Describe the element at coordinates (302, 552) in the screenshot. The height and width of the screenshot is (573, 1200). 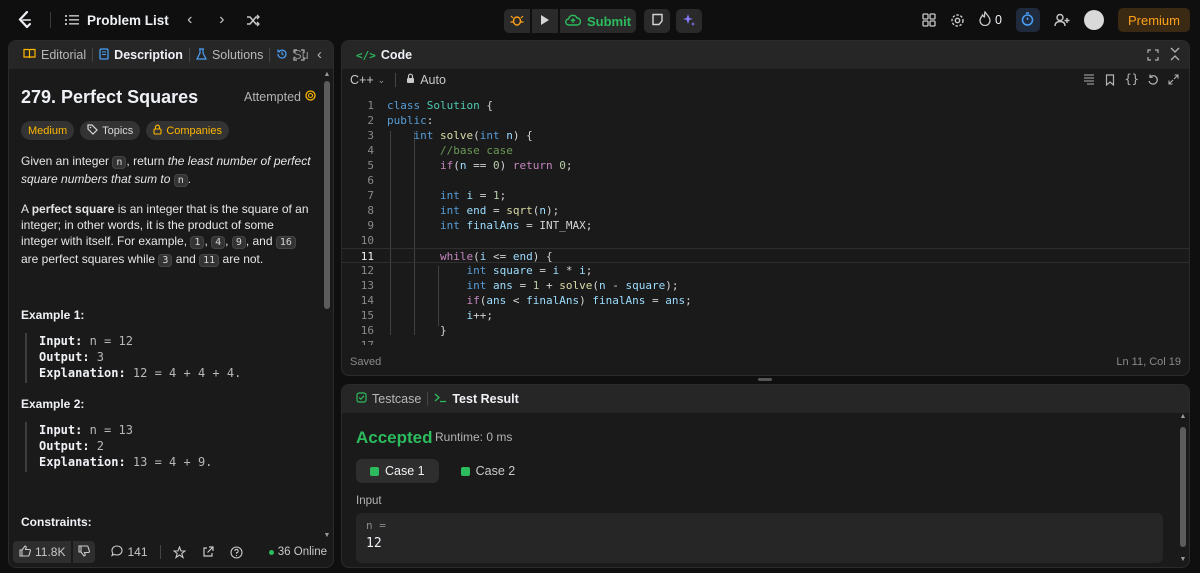
I see `online-label: 36 Online` at that location.